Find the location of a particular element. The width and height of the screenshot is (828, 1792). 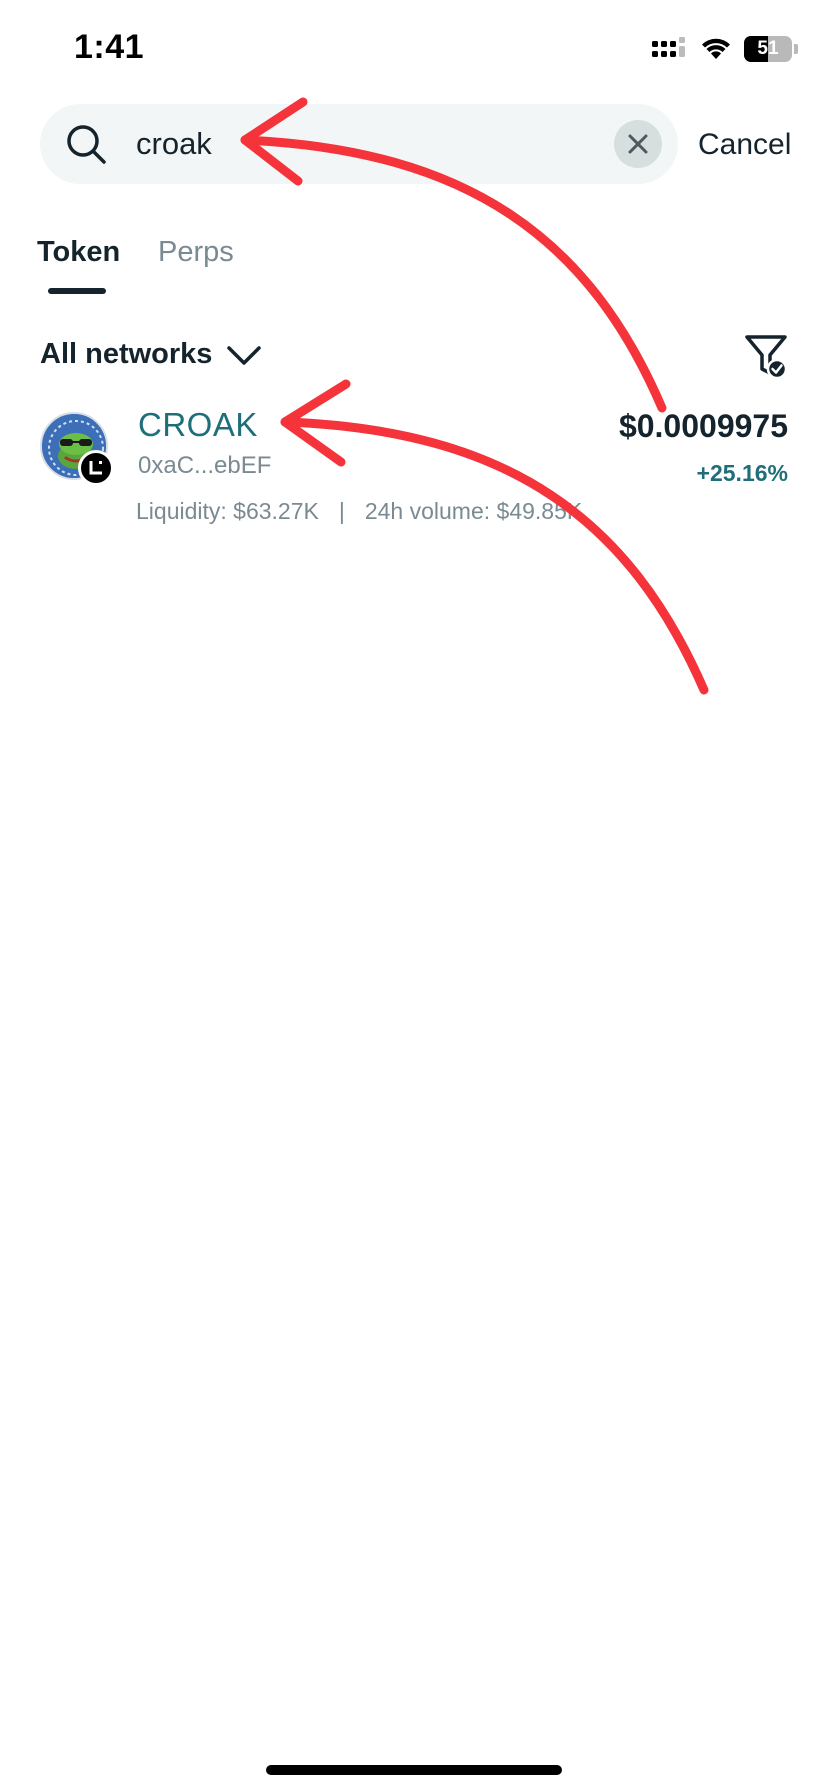

clear-search-button is located at coordinates (638, 144).